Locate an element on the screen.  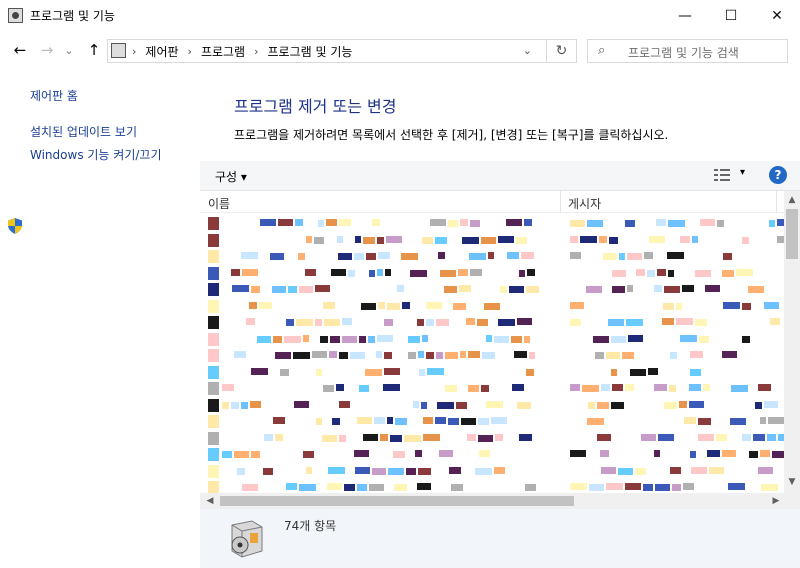
column-publisher-header: 게시자 is located at coordinates (584, 203).